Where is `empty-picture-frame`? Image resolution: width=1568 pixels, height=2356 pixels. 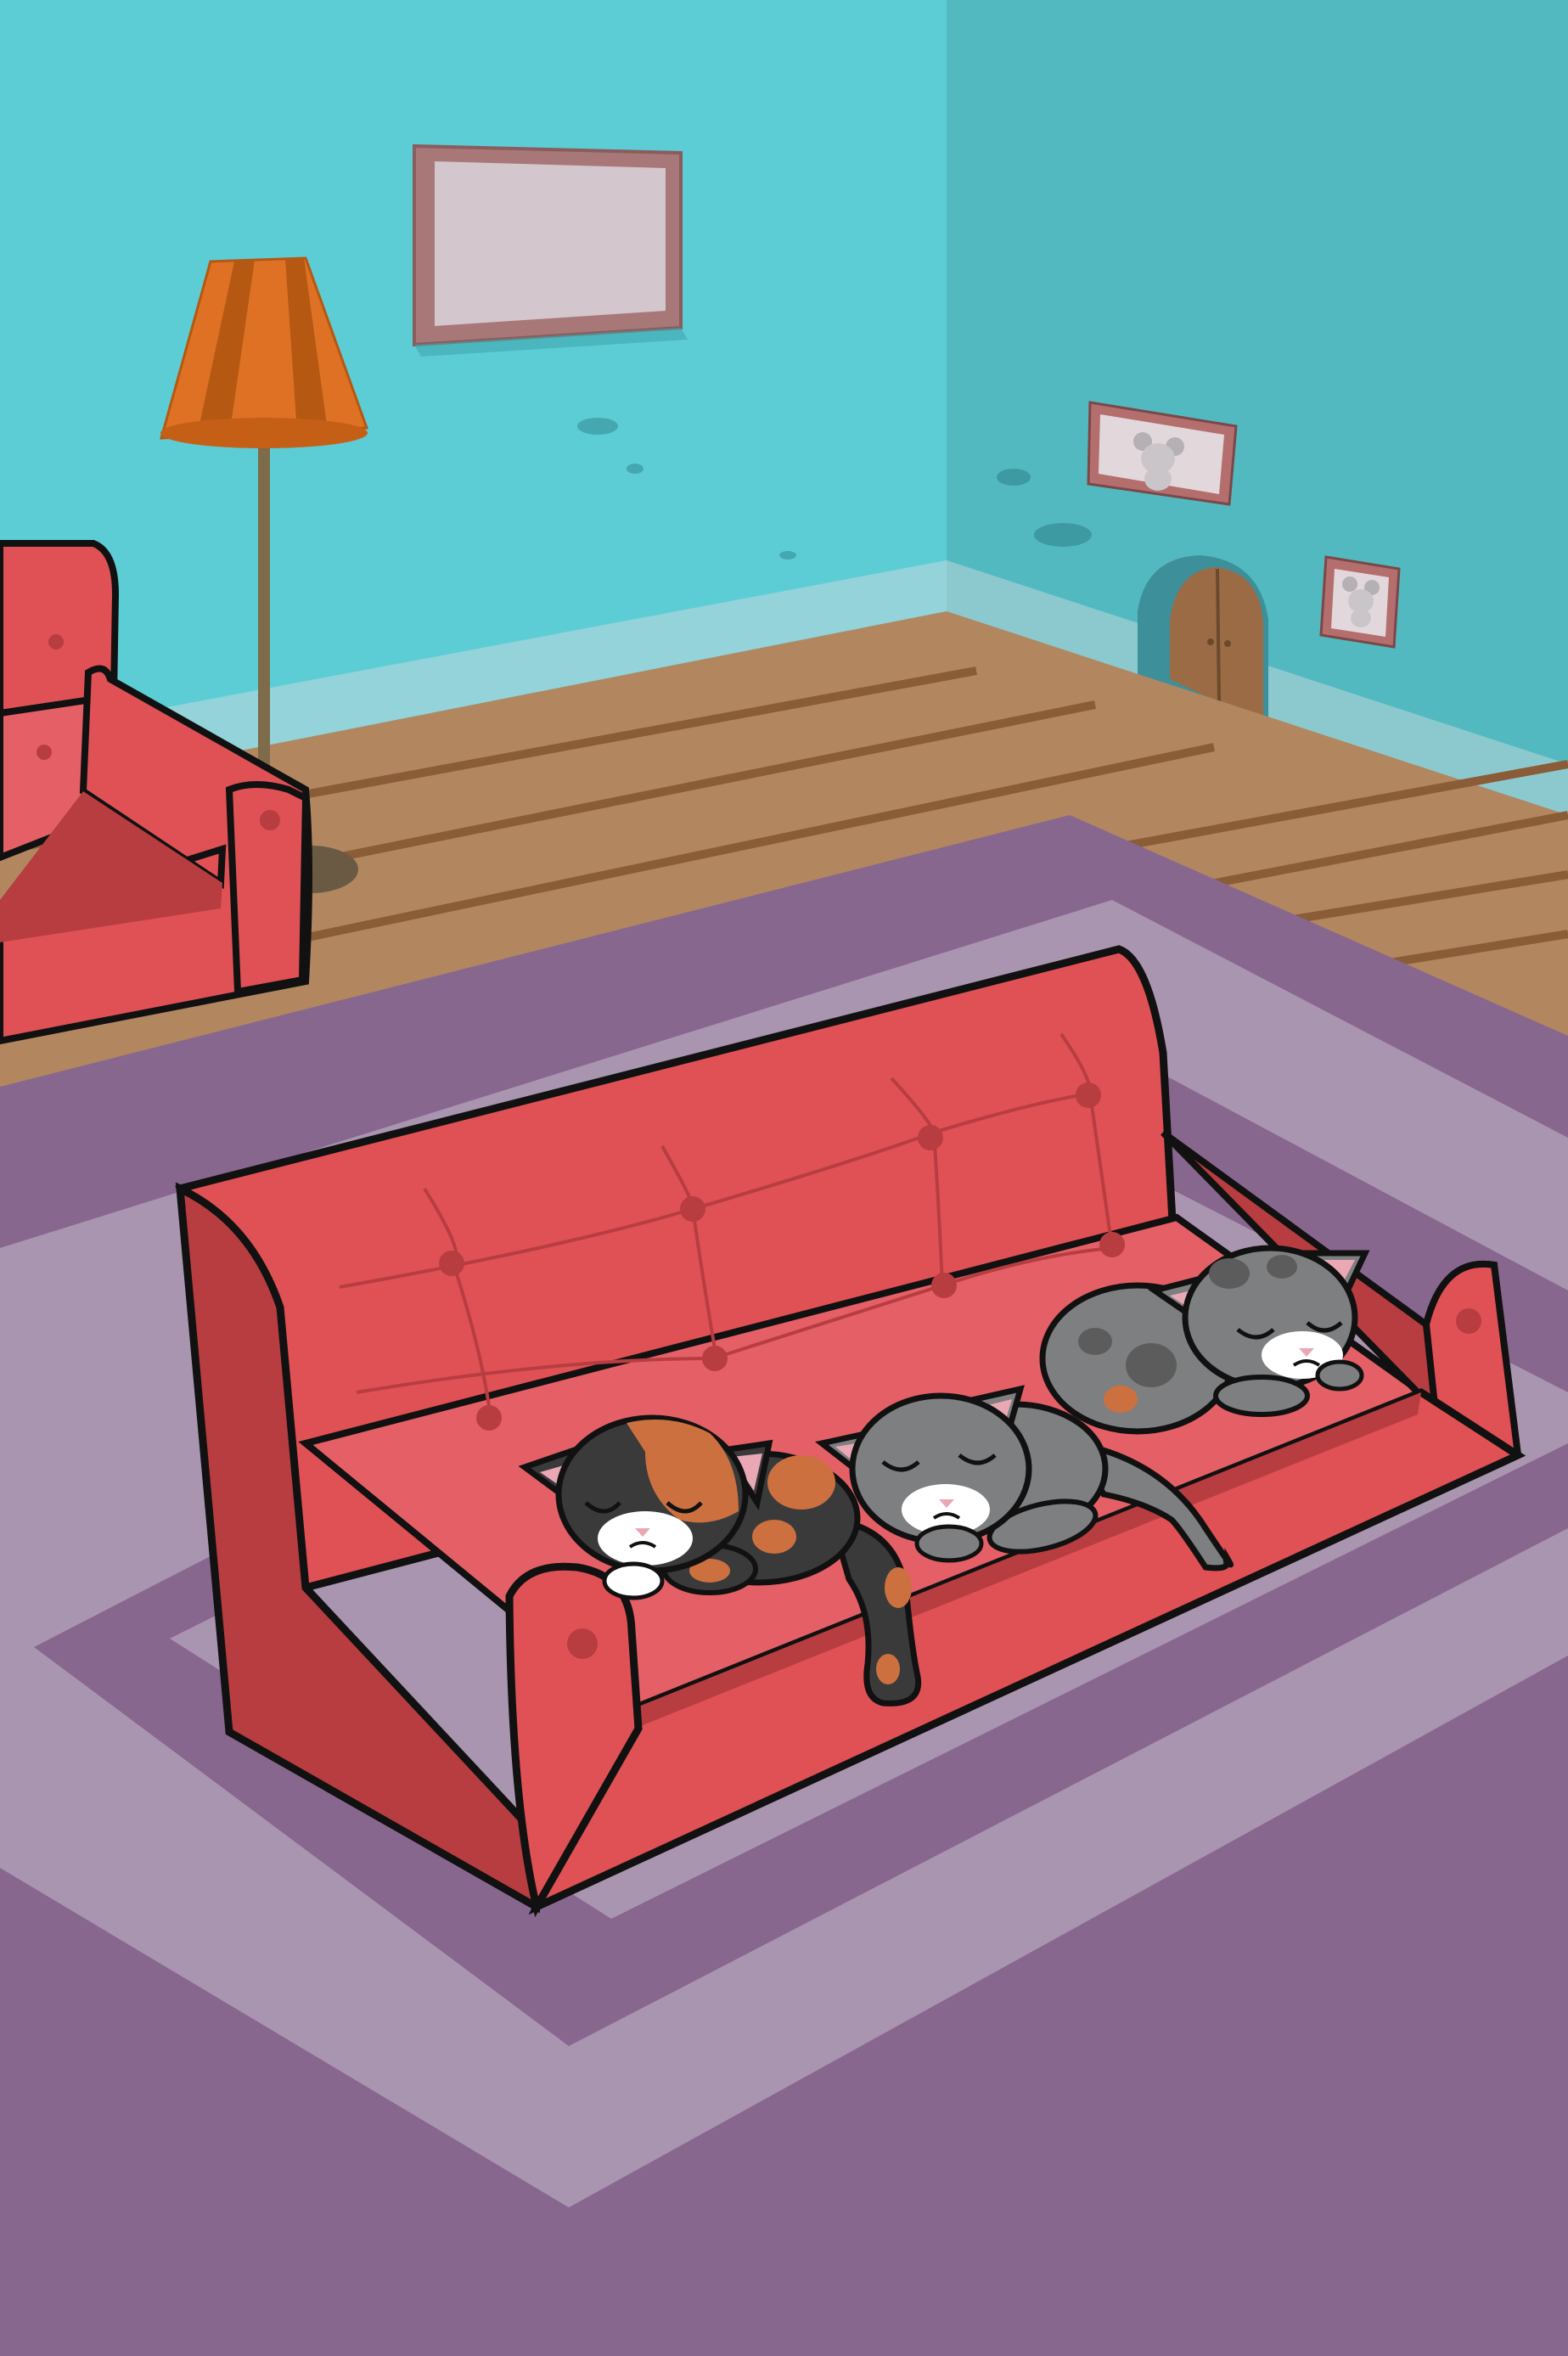 empty-picture-frame is located at coordinates (550, 250).